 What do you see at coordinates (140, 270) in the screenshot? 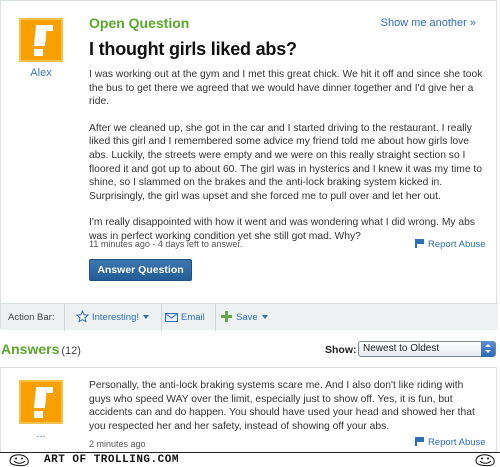
I see `answer-question-button: Answer Question` at bounding box center [140, 270].